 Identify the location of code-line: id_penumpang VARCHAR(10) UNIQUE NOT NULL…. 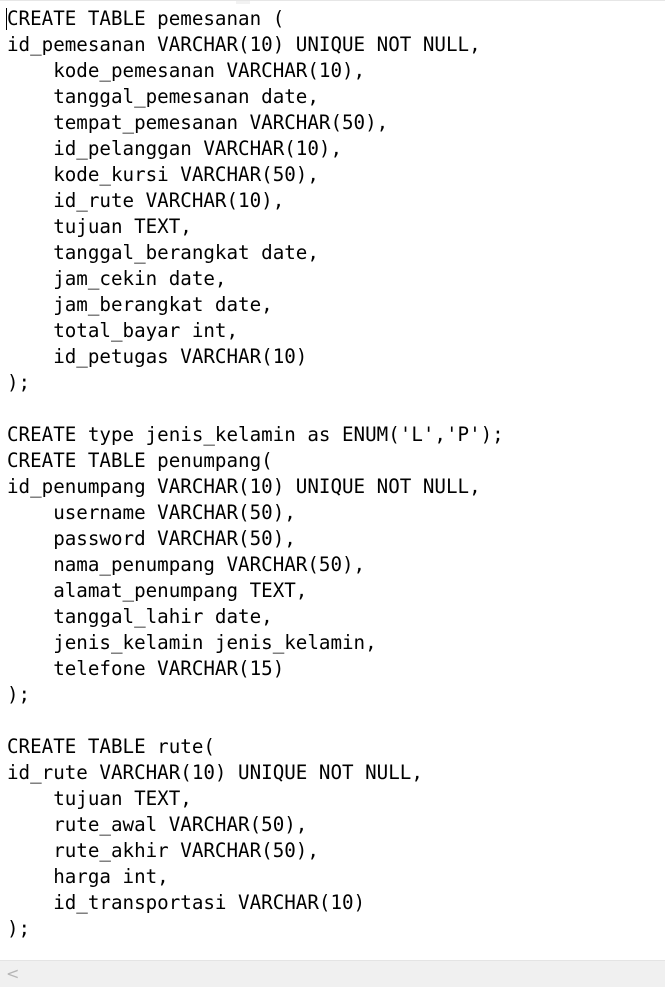
(244, 486).